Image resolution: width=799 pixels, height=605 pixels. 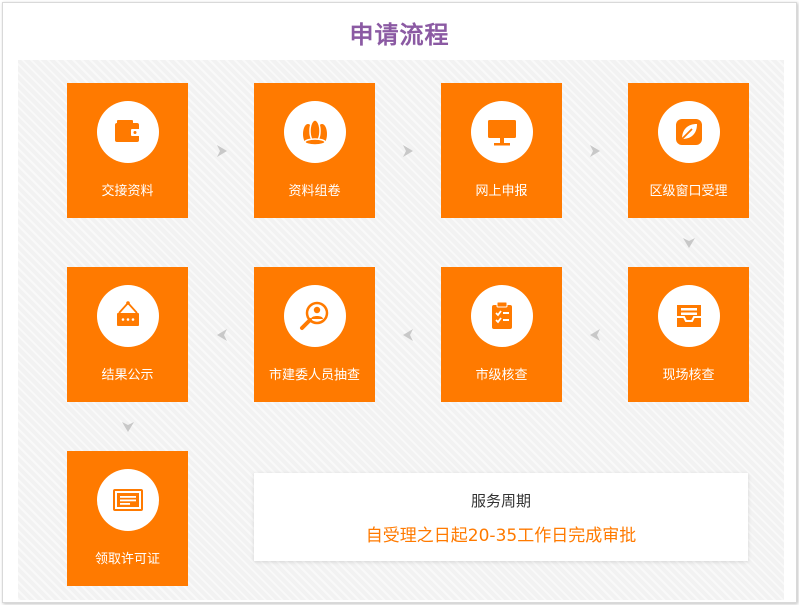 I want to click on step-district-window-acceptance: 区级窗口受理, so click(x=688, y=150).